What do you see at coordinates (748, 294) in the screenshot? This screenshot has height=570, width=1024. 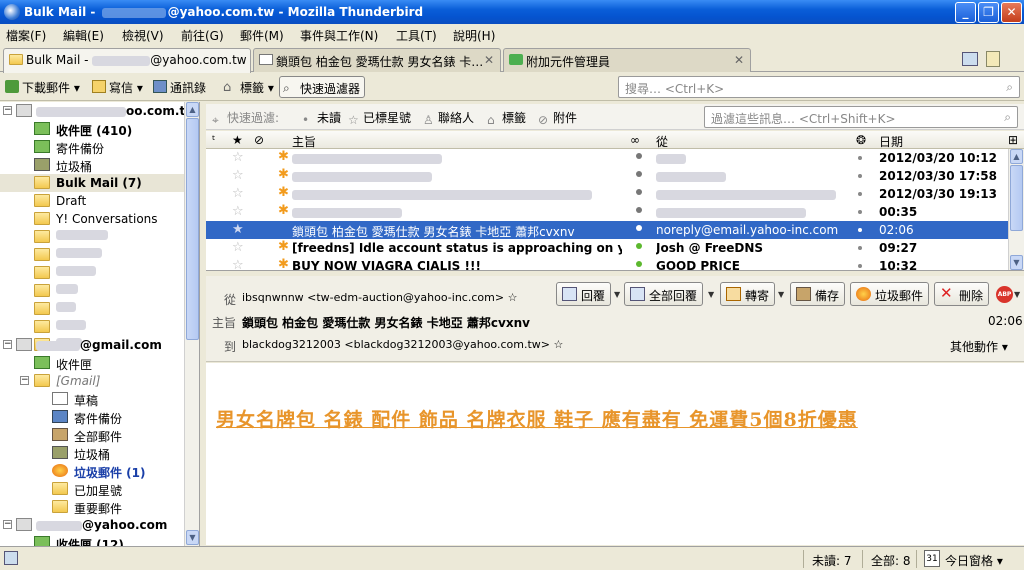 I see `forward-button: 轉寄` at bounding box center [748, 294].